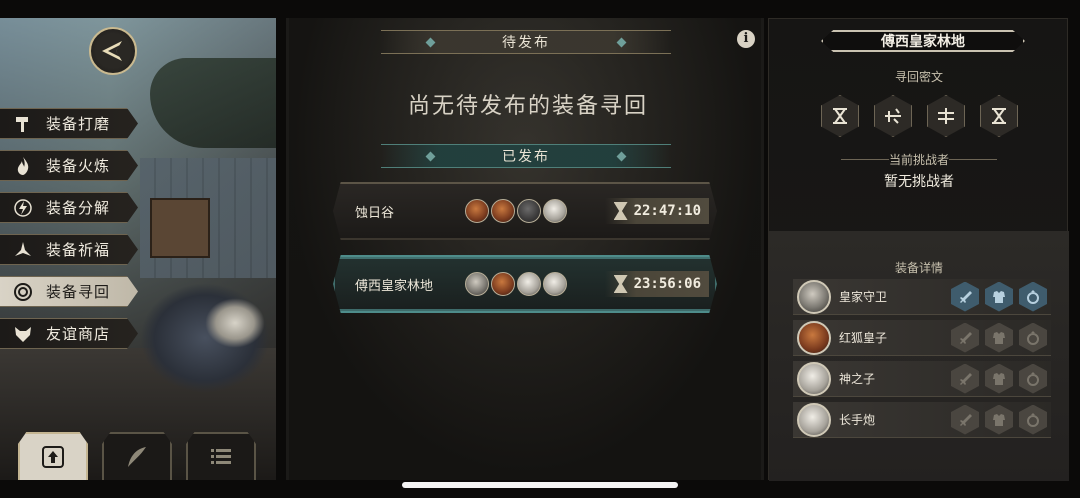 Image resolution: width=1080 pixels, height=498 pixels. I want to click on tab-publish, so click(53, 456).